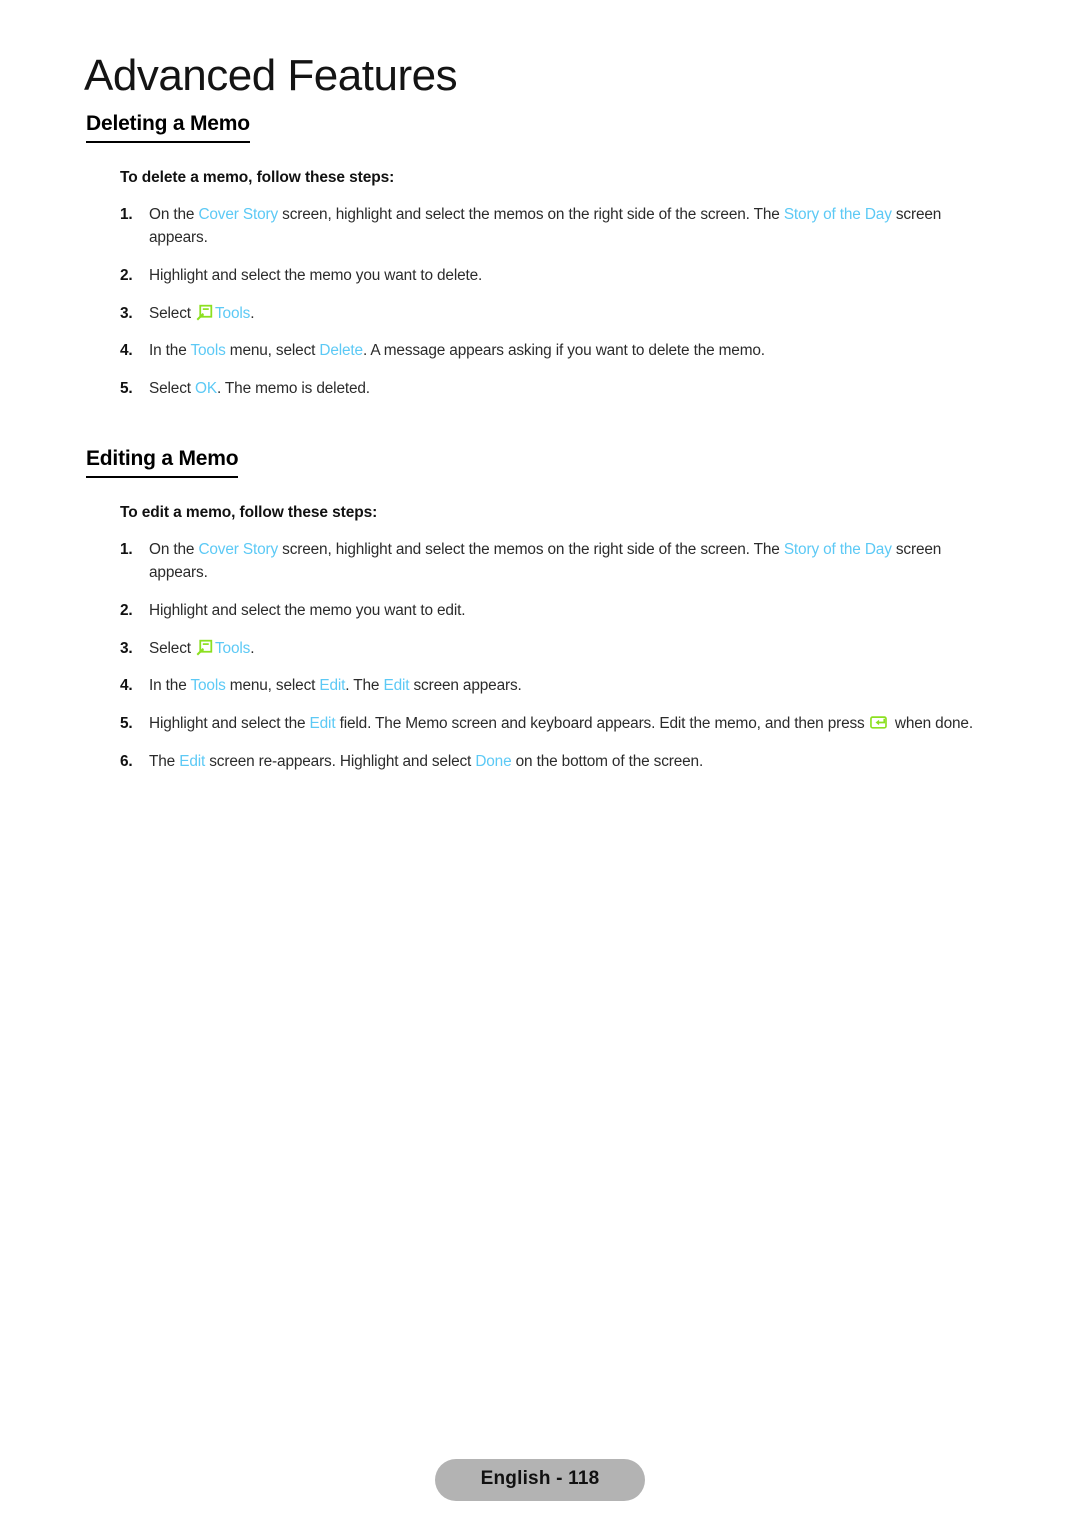 This screenshot has width=1080, height=1534. Describe the element at coordinates (465, 686) in the screenshot. I see `step-text: screen appears.` at that location.